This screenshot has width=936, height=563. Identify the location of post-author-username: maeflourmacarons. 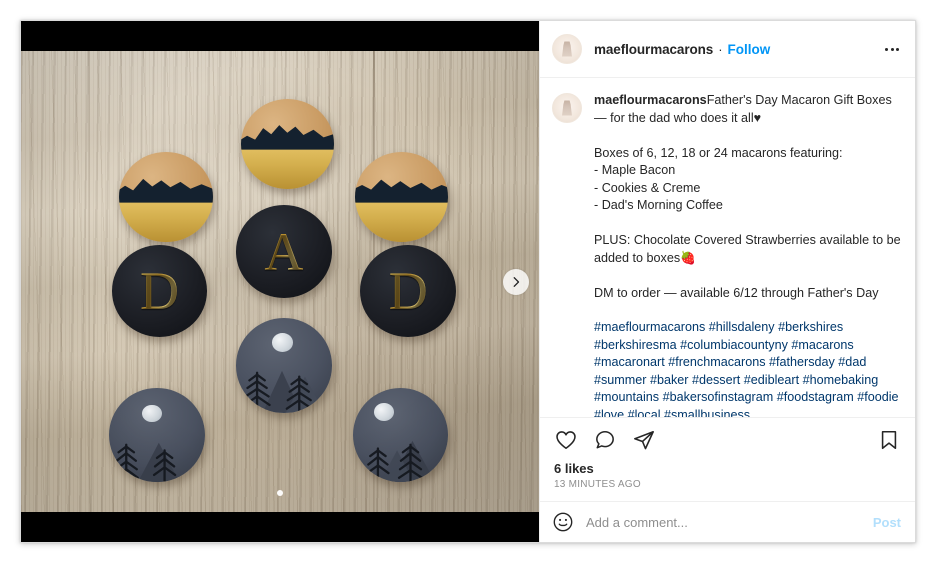
(653, 49).